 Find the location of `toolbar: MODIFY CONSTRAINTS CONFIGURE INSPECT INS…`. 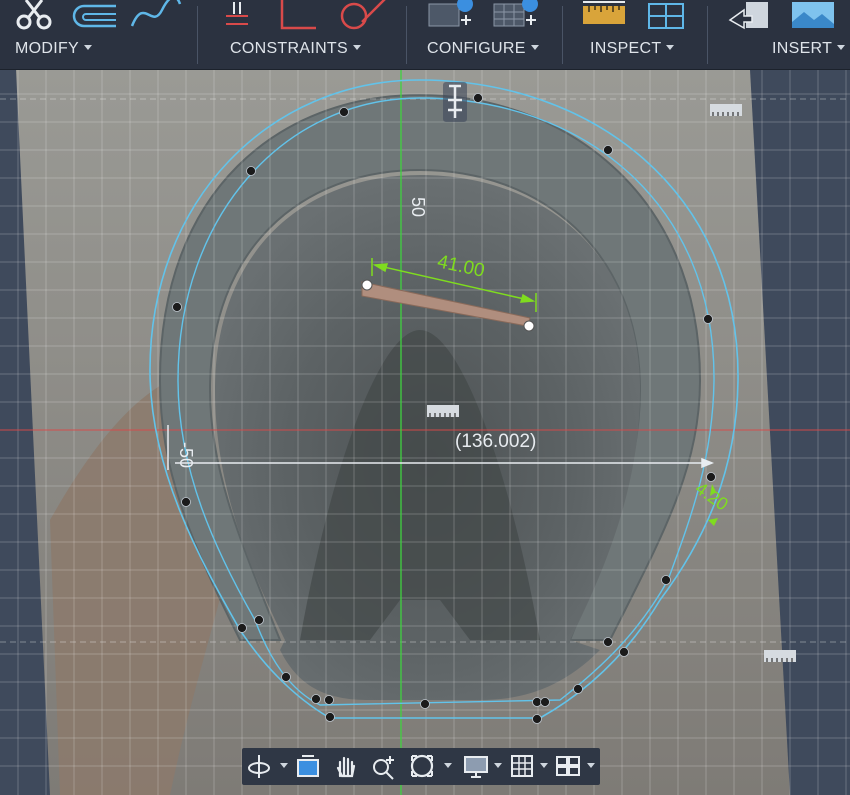

toolbar: MODIFY CONSTRAINTS CONFIGURE INSPECT INS… is located at coordinates (425, 35).